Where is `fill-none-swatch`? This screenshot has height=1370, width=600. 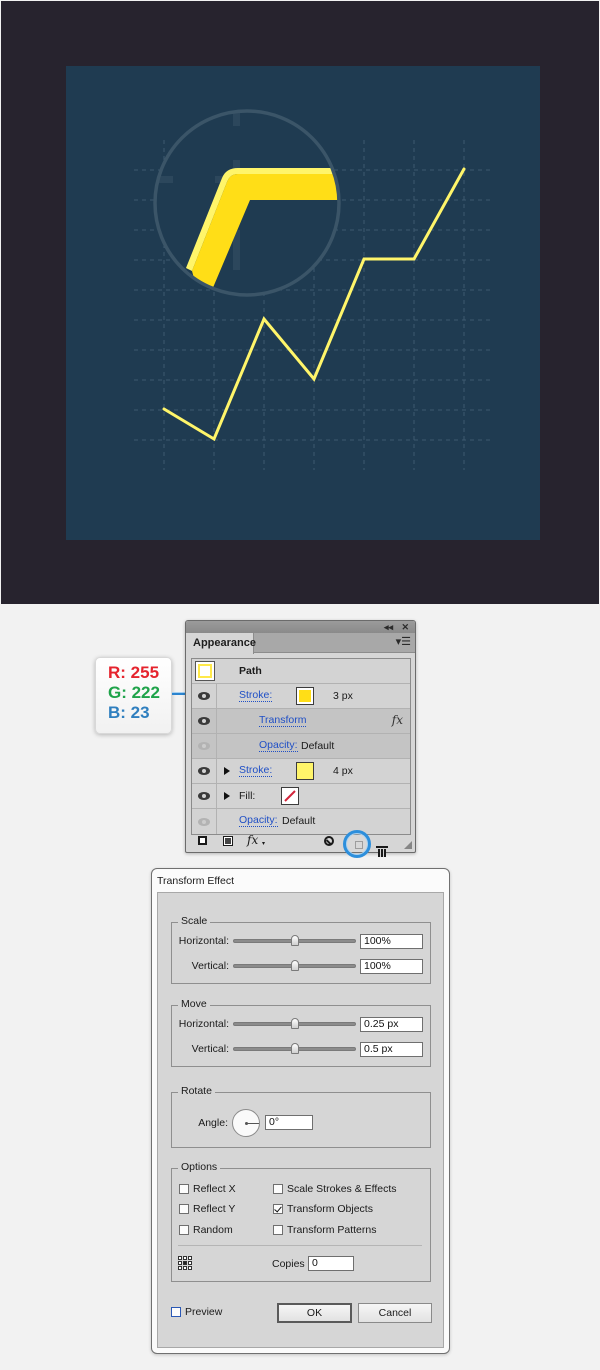
fill-none-swatch is located at coordinates (290, 796).